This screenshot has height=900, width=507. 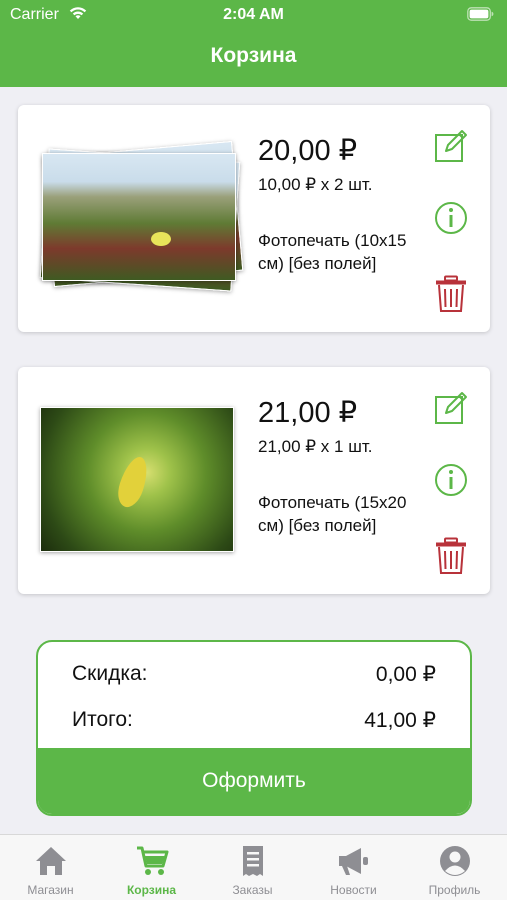 I want to click on tab-label: Магазин, so click(x=50, y=890).